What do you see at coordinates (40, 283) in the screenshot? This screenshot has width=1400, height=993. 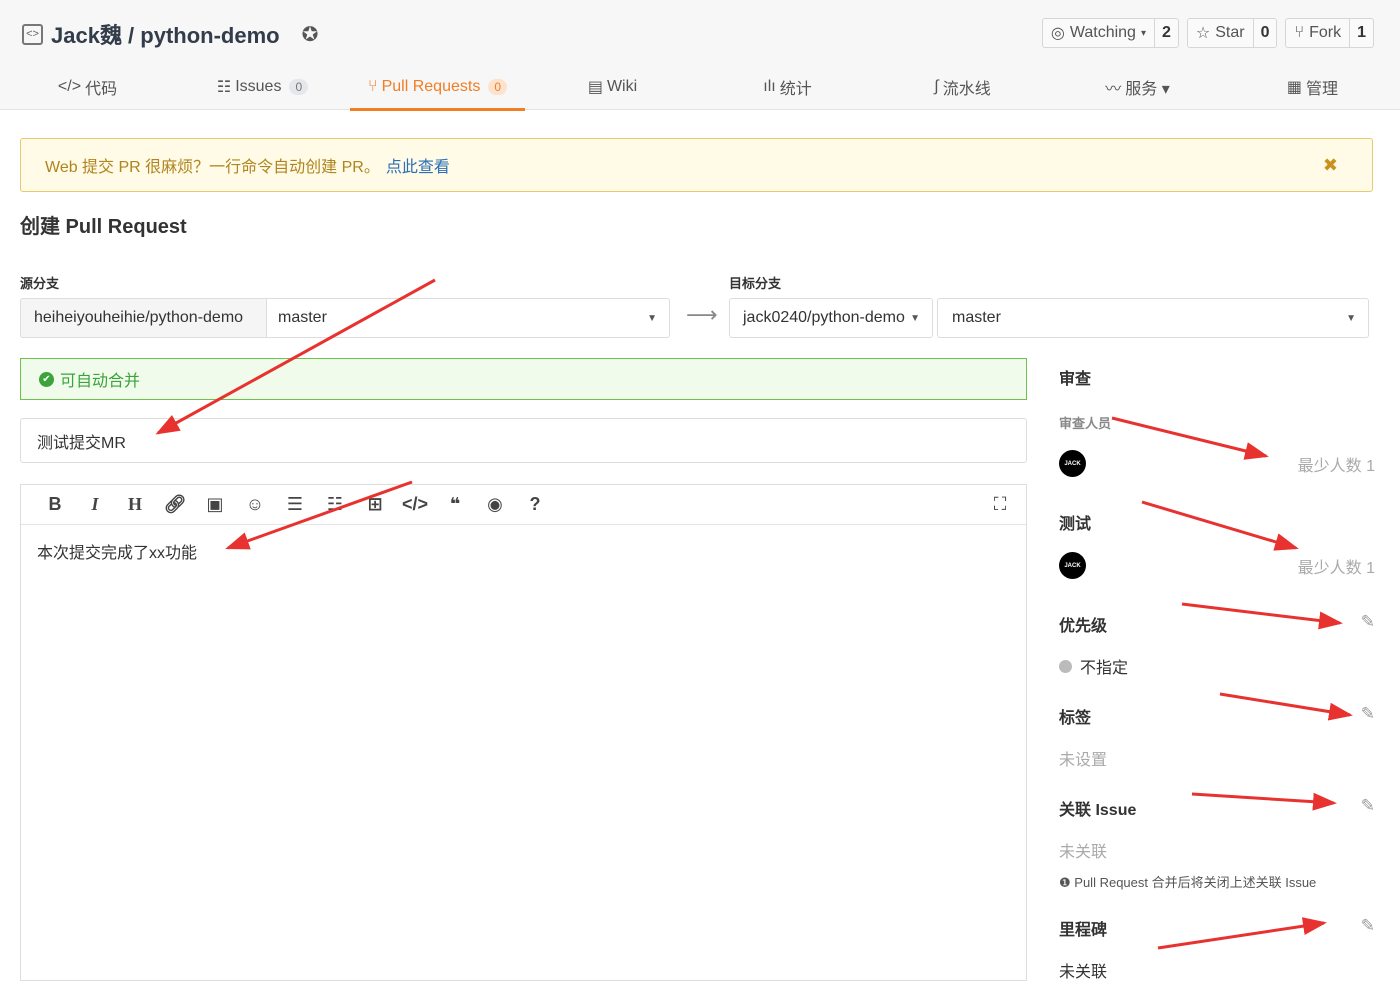 I see `source-branch-label: 源分支` at bounding box center [40, 283].